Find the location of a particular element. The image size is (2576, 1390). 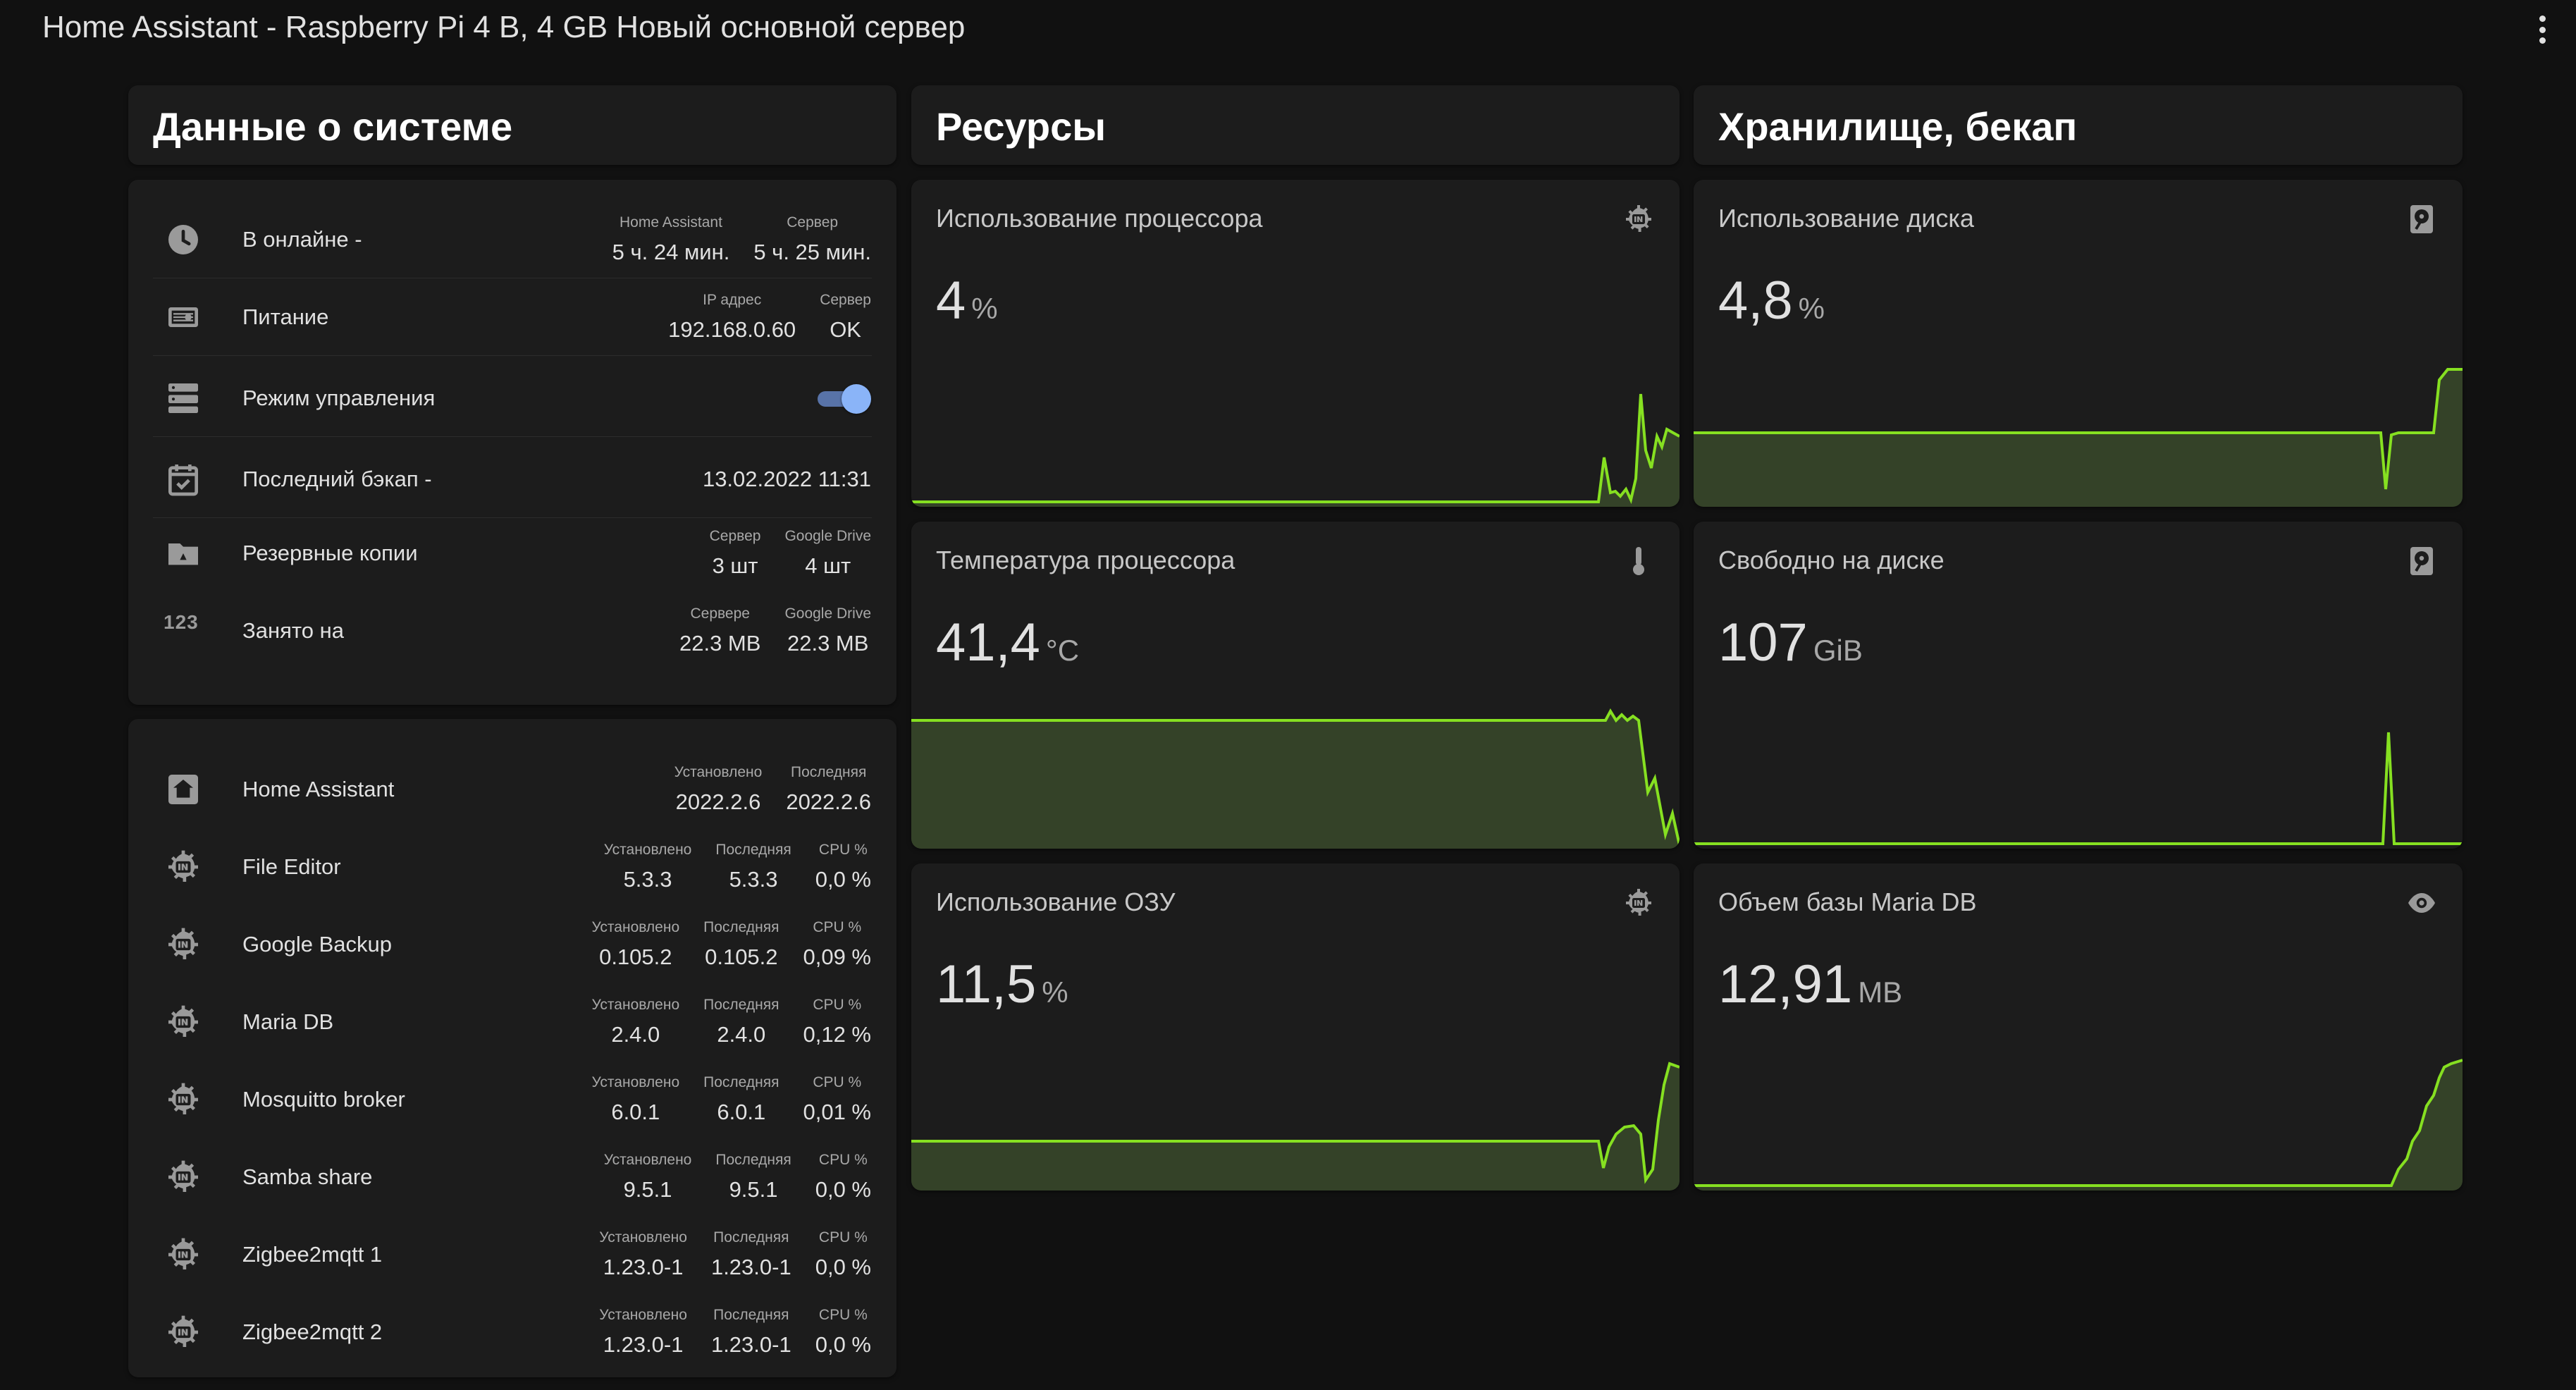

thermometer-icon is located at coordinates (1639, 561).